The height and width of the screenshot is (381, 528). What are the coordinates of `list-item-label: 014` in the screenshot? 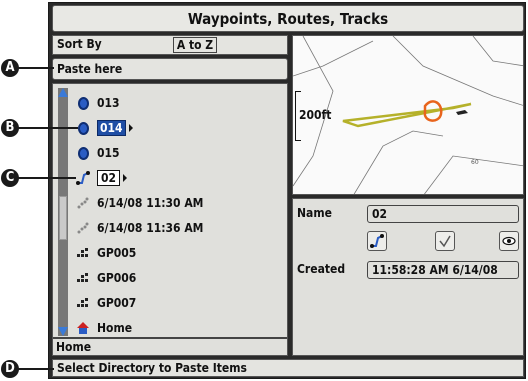 It's located at (111, 128).